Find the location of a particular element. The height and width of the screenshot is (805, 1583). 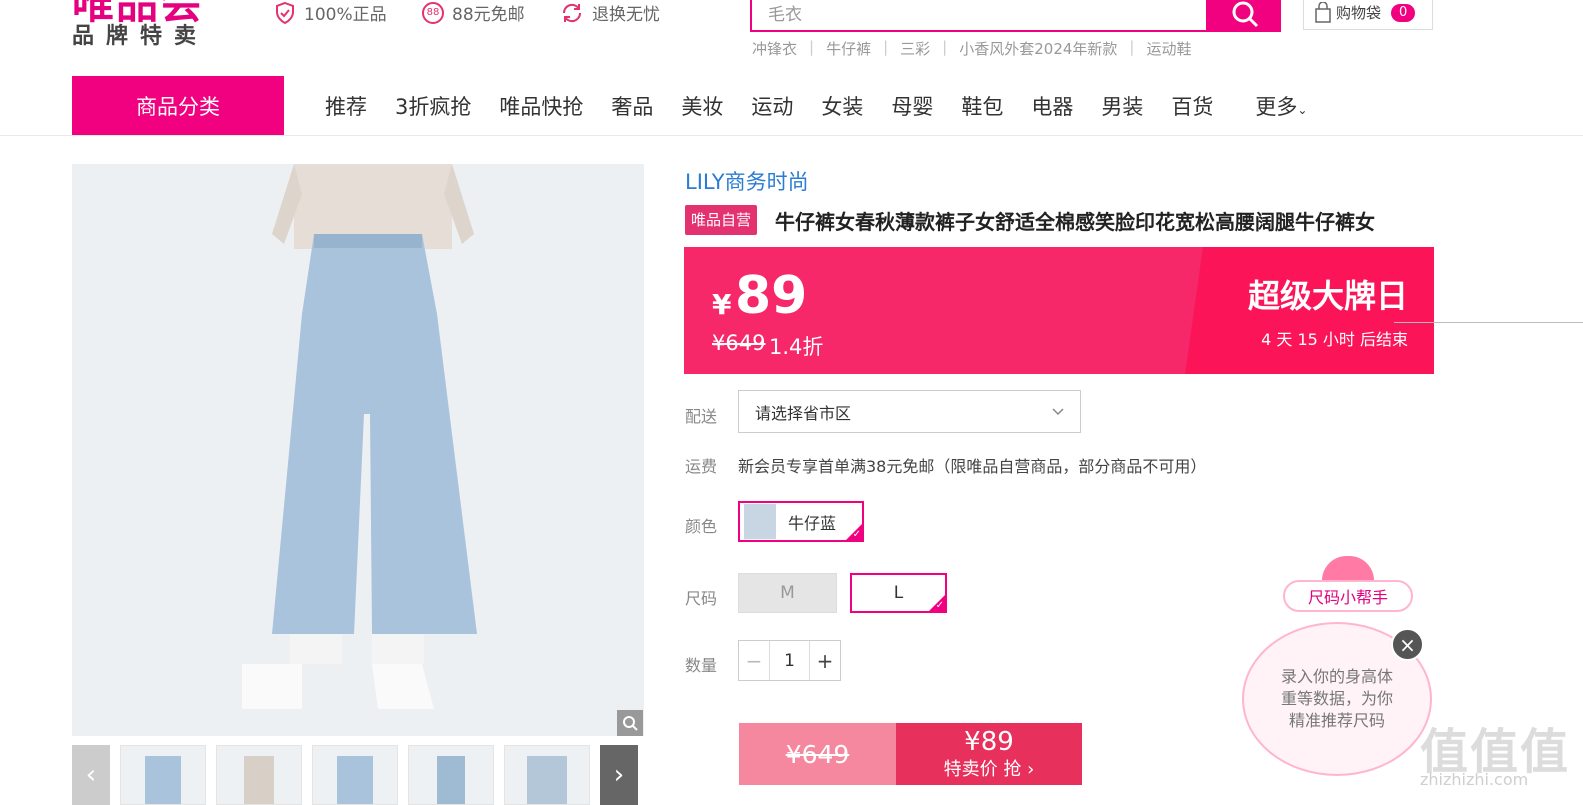

promise-genuine: 100%正品 is located at coordinates (330, 12).